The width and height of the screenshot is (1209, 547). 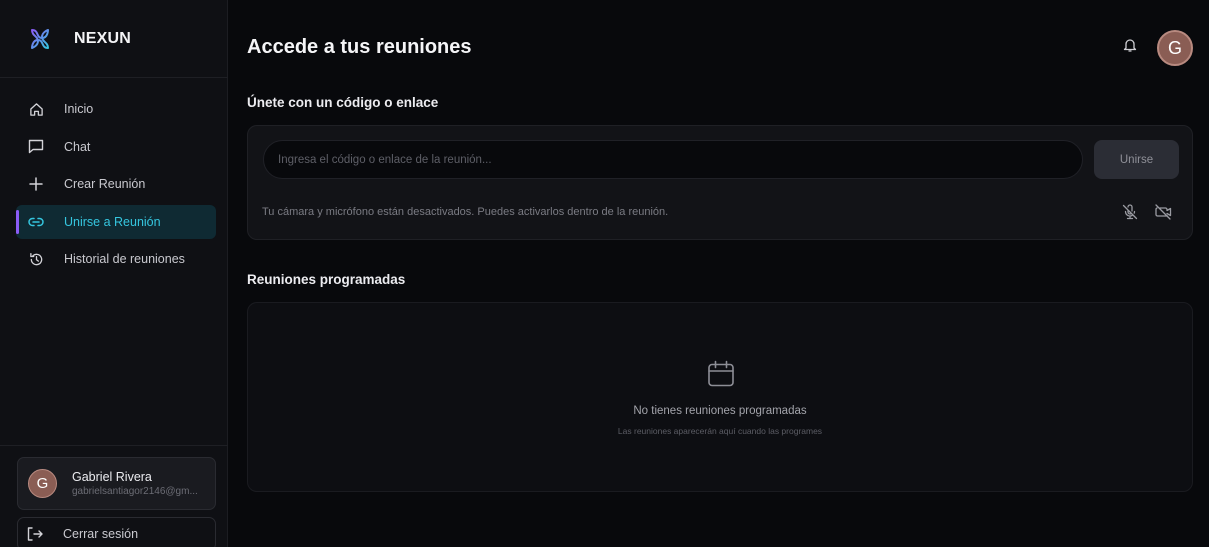 What do you see at coordinates (36, 184) in the screenshot?
I see `plus-icon` at bounding box center [36, 184].